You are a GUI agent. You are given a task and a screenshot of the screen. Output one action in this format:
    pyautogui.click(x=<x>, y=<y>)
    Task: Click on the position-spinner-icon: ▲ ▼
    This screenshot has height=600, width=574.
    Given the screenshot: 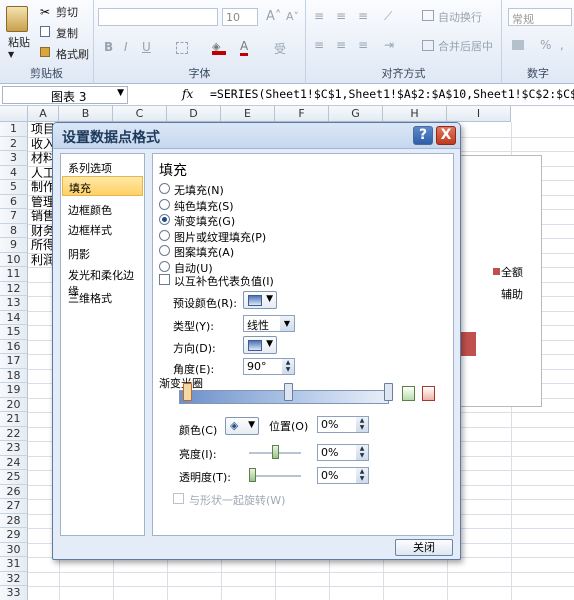 What is the action you would take?
    pyautogui.click(x=362, y=424)
    